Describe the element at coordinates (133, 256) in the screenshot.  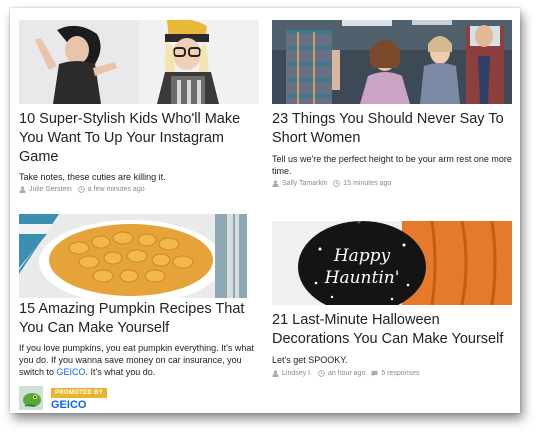
I see `pumpkin-recipes-thumbnail` at that location.